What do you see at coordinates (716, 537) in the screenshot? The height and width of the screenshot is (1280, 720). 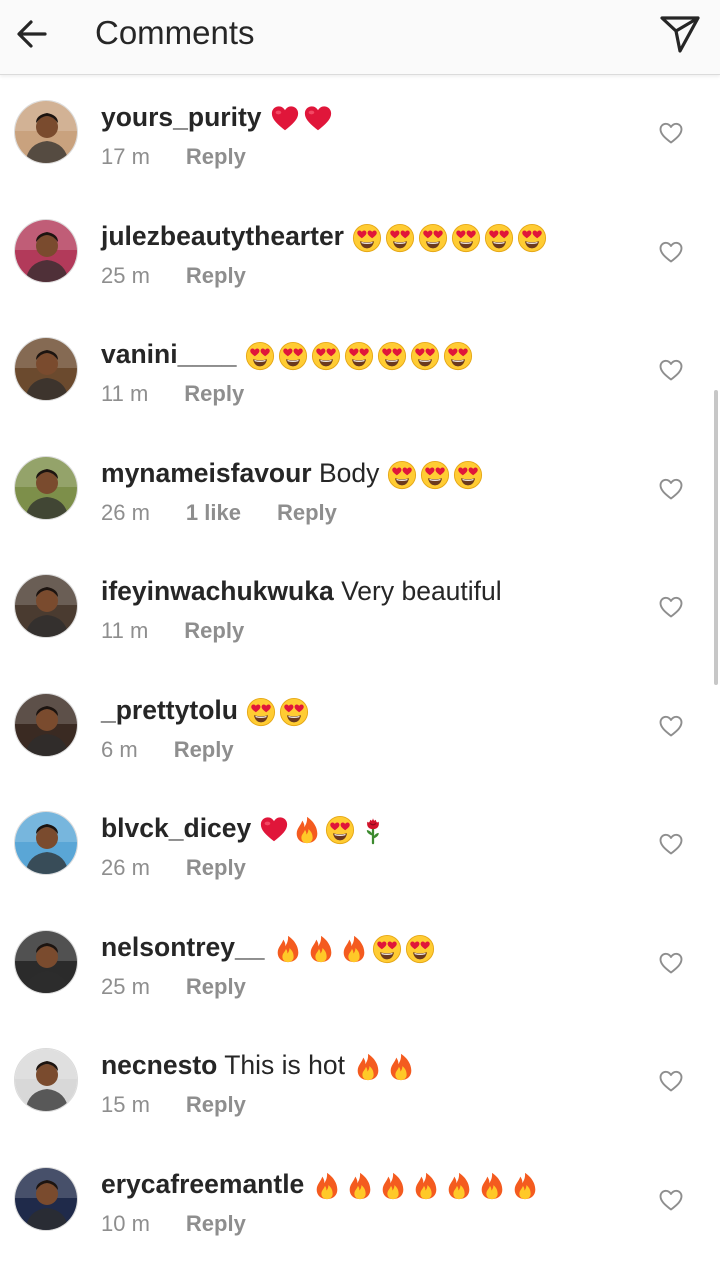 I see `scrollbar` at bounding box center [716, 537].